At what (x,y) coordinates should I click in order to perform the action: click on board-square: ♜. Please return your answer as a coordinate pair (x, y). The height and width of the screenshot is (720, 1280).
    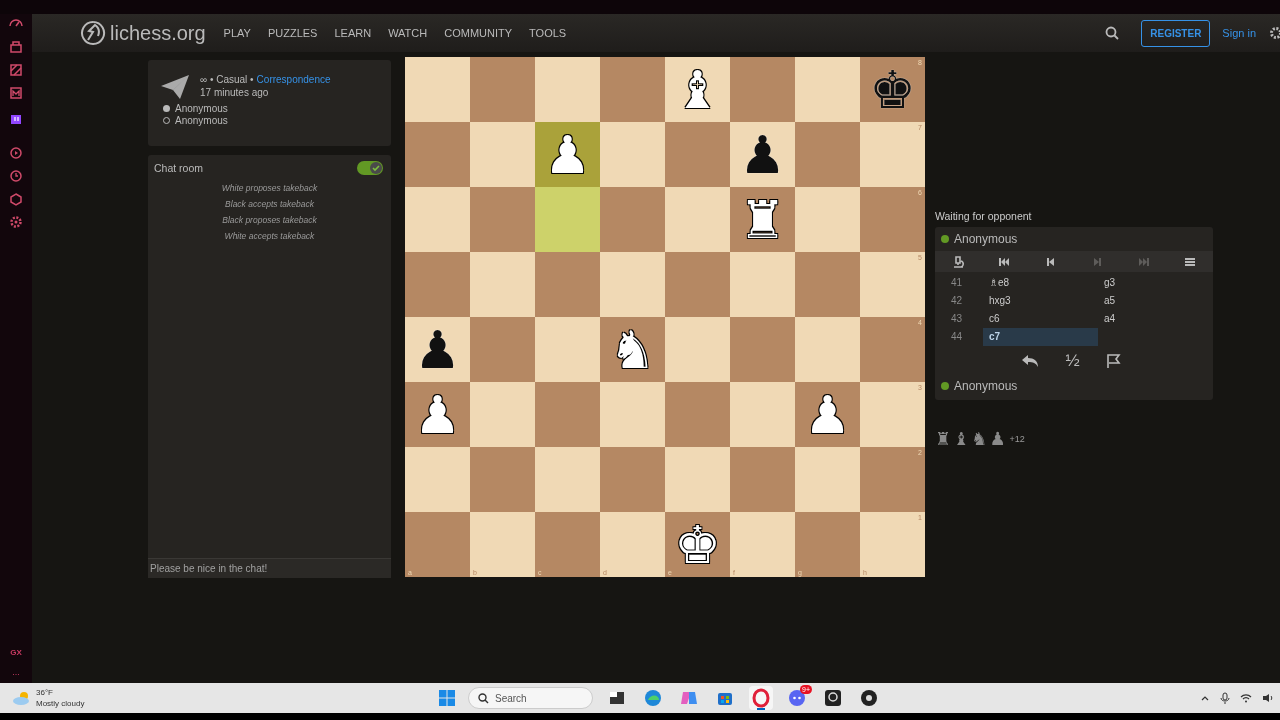
    Looking at the image, I should click on (762, 219).